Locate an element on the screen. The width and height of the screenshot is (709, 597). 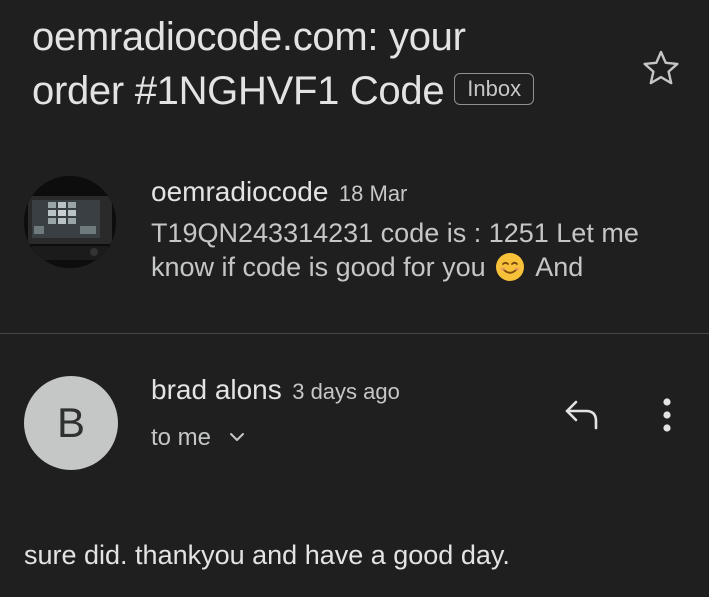
chevron-down-icon is located at coordinates (236, 436).